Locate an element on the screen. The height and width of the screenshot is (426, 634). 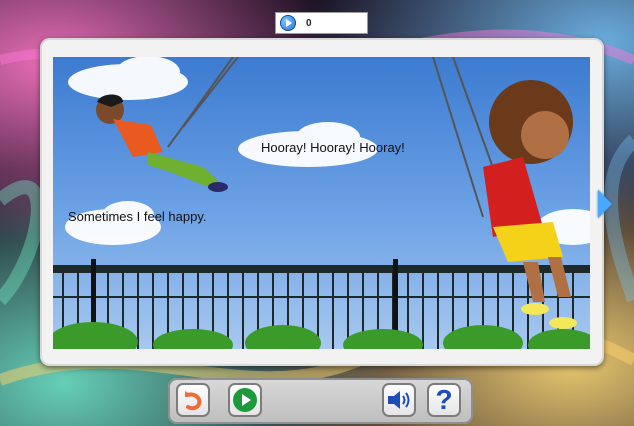
play-icon is located at coordinates (245, 400).